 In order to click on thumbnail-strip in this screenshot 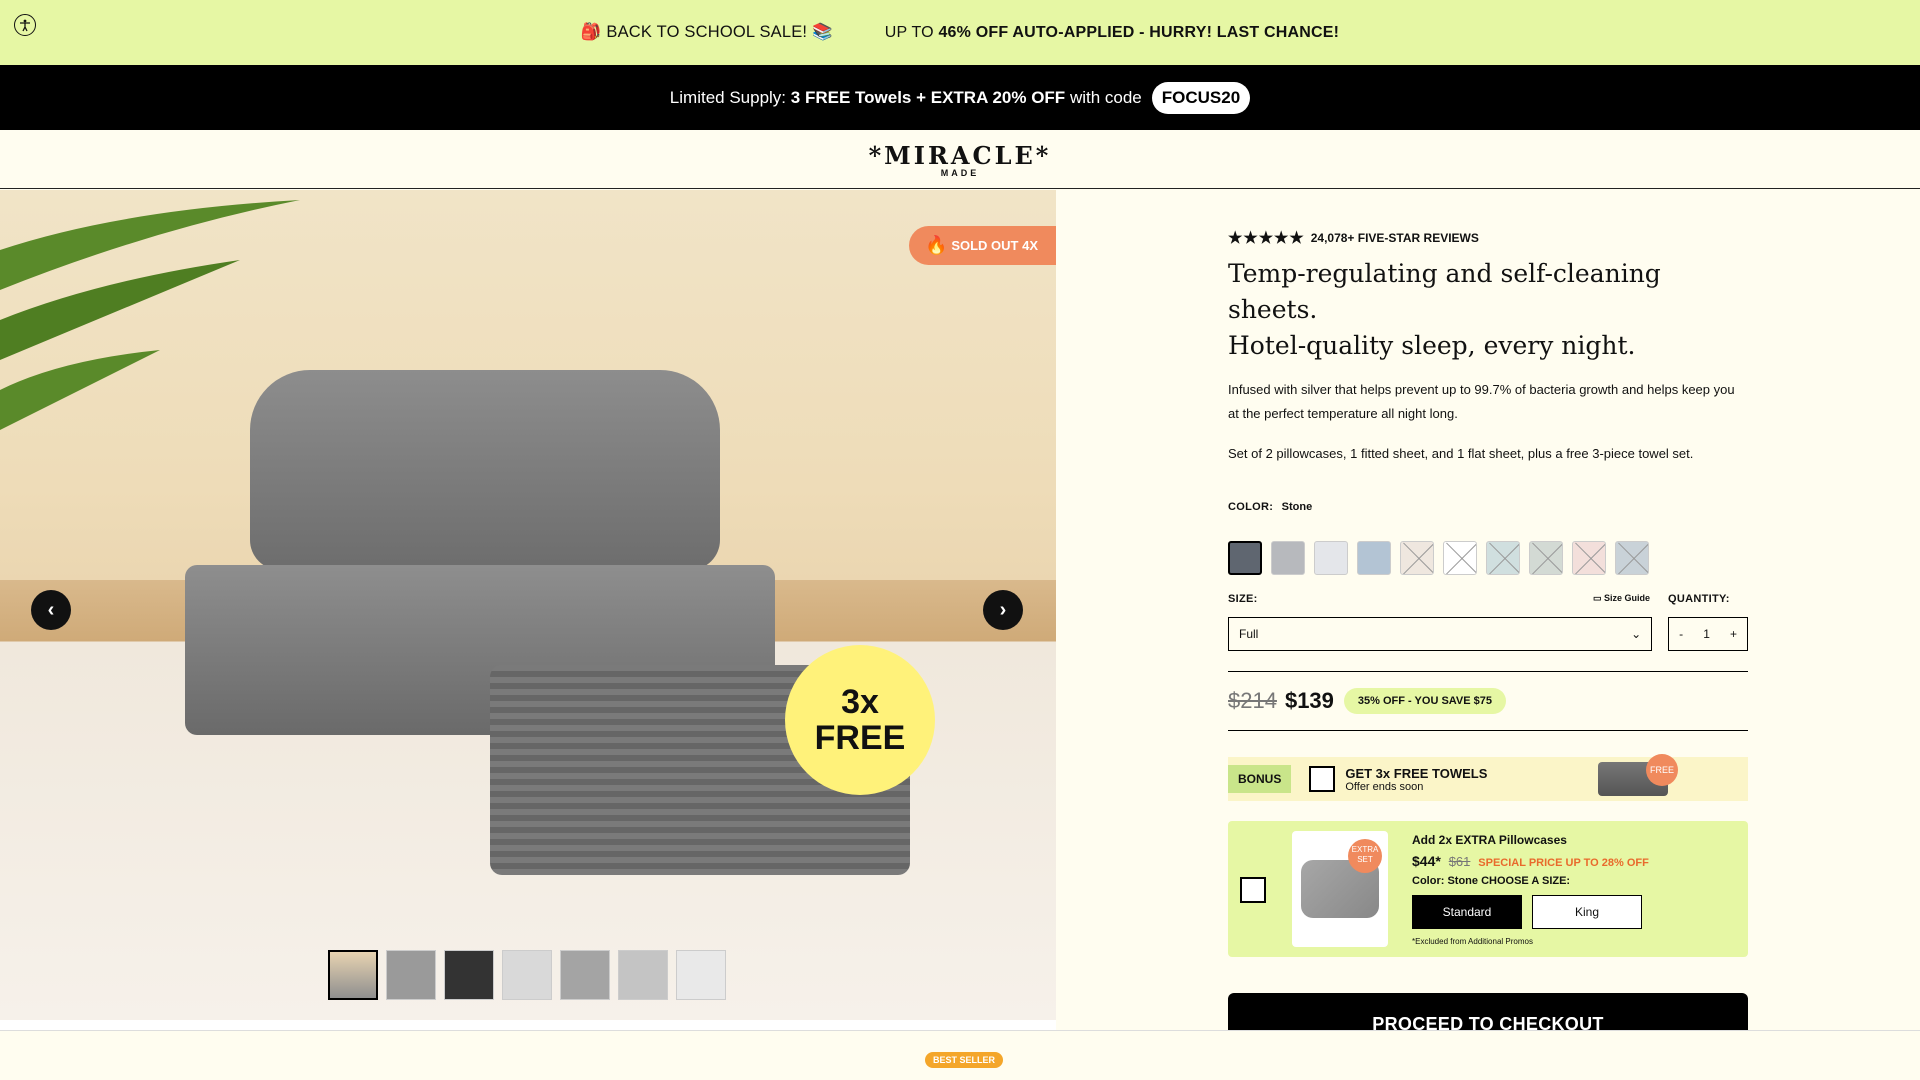, I will do `click(527, 975)`.